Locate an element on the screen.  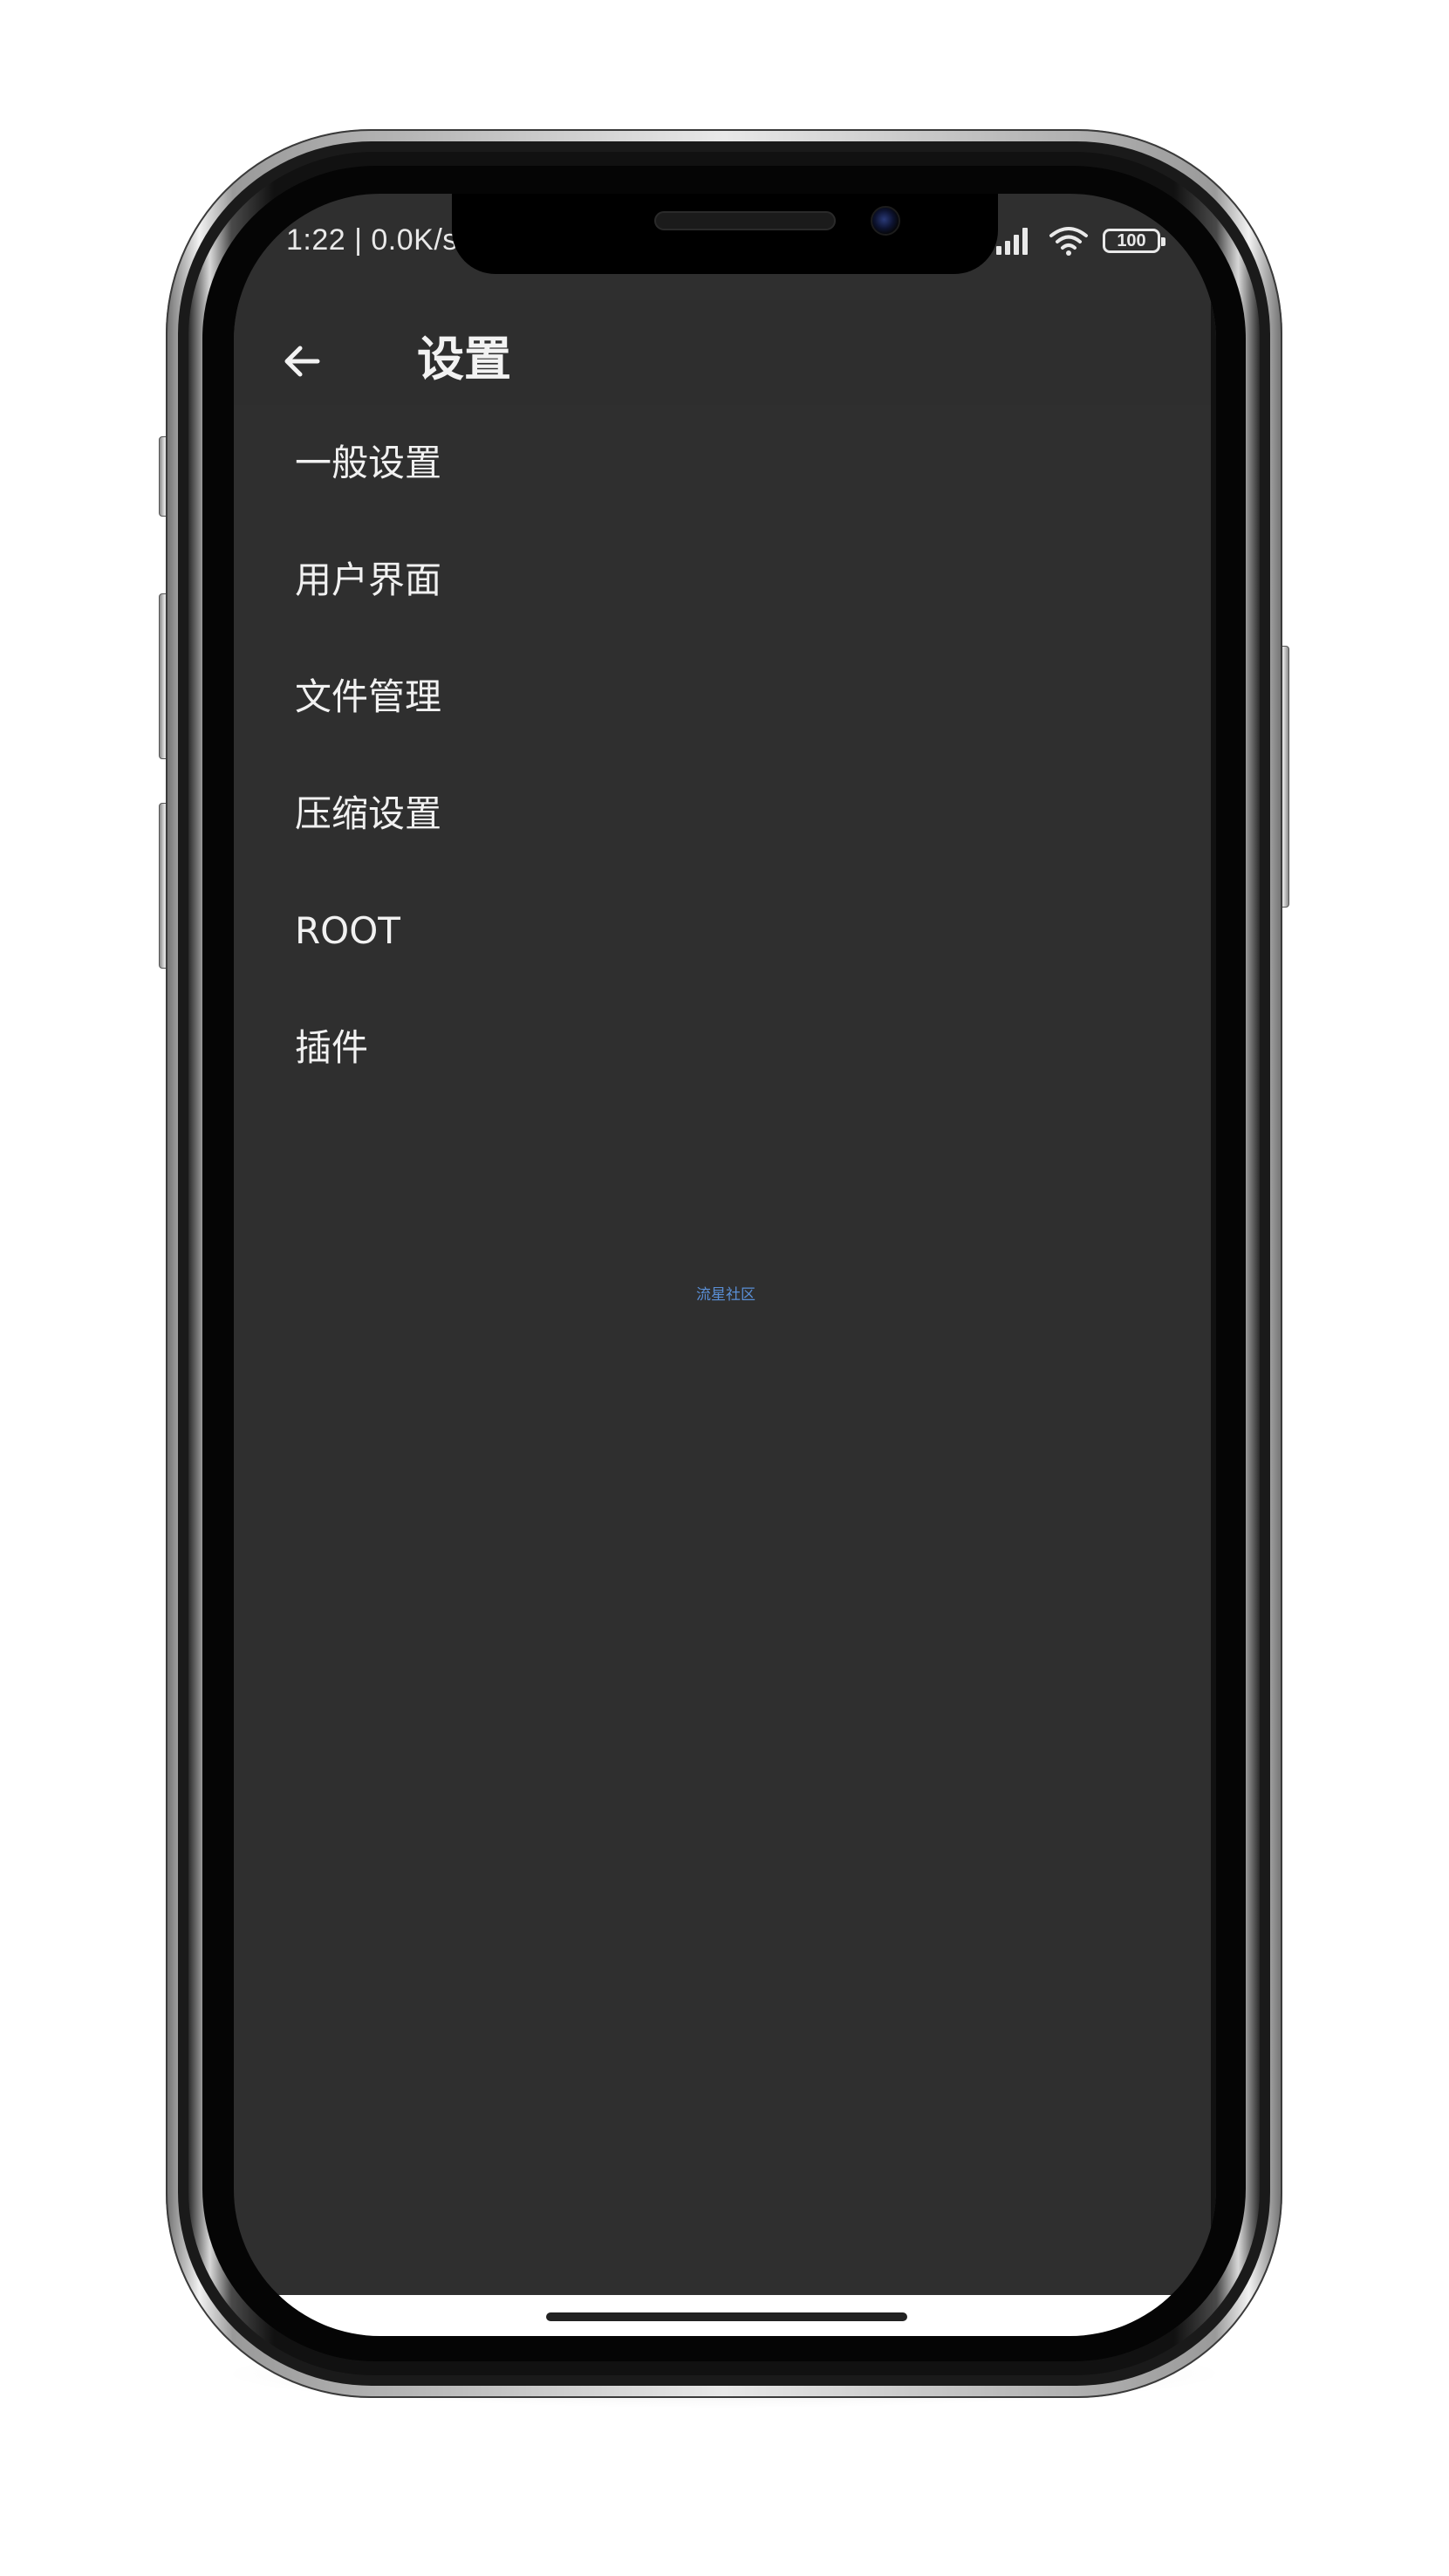
status-icons: 100 is located at coordinates (1080, 241).